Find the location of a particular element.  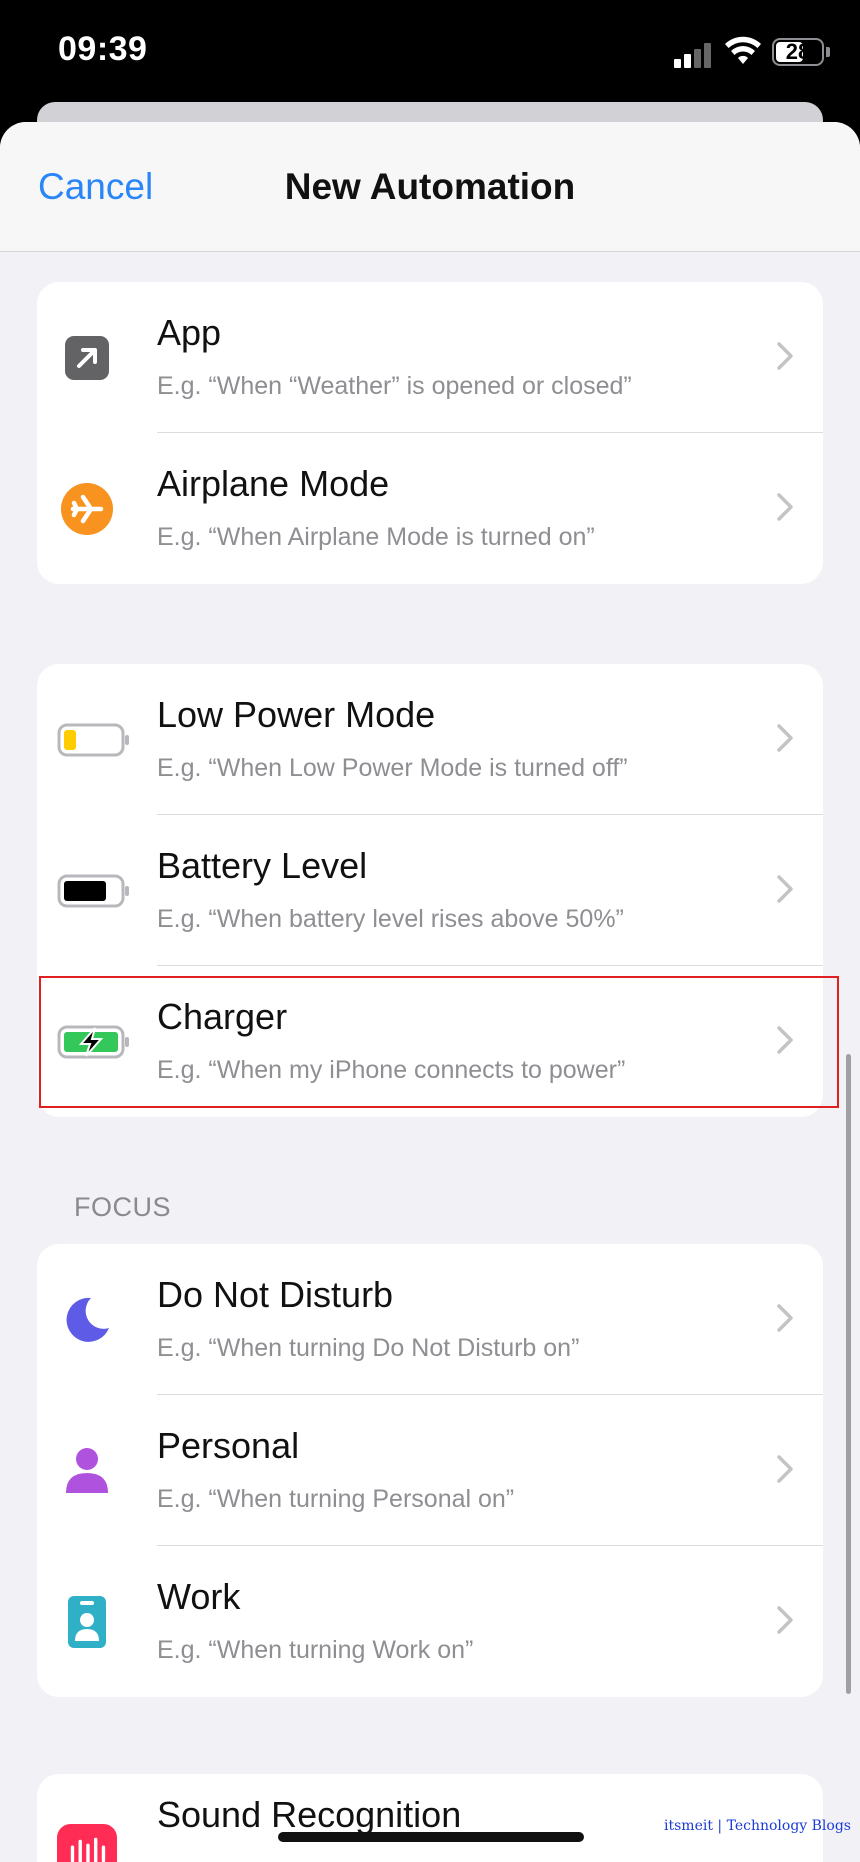

section-header-focus: FOCUS is located at coordinates (122, 1207).